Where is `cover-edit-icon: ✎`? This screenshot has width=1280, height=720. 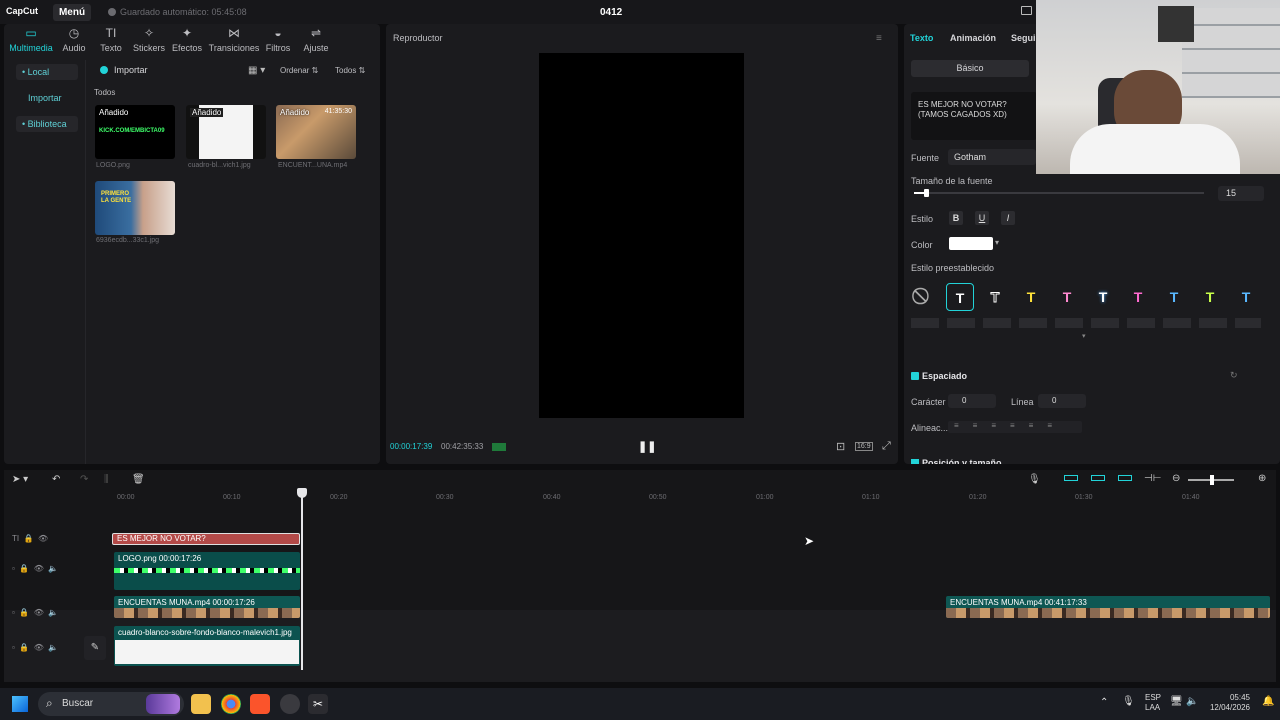
cover-edit-icon: ✎ is located at coordinates (95, 648).